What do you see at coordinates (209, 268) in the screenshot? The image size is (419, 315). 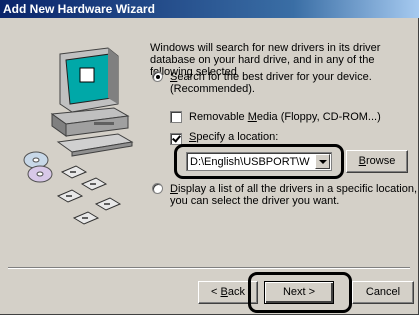 I see `divider-highlight` at bounding box center [209, 268].